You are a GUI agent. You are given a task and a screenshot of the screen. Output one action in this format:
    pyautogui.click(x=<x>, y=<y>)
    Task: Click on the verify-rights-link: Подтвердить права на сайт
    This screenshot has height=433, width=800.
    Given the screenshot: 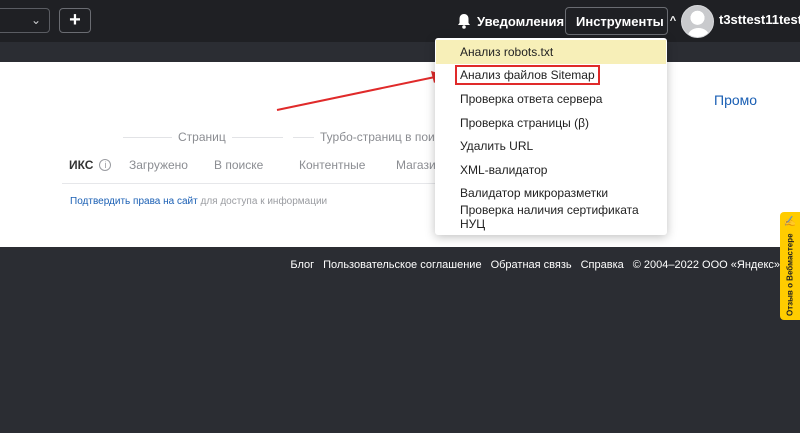 What is the action you would take?
    pyautogui.click(x=134, y=201)
    